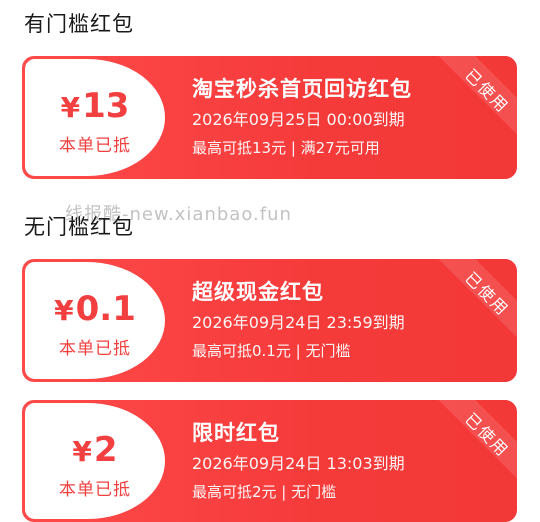 This screenshot has height=522, width=540. What do you see at coordinates (264, 492) in the screenshot?
I see `coupon-rule: 最高可抵2元 | 无门槛` at bounding box center [264, 492].